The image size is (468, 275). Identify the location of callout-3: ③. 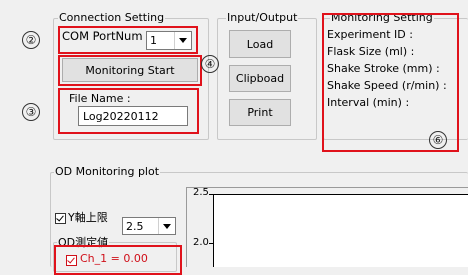
(31, 112).